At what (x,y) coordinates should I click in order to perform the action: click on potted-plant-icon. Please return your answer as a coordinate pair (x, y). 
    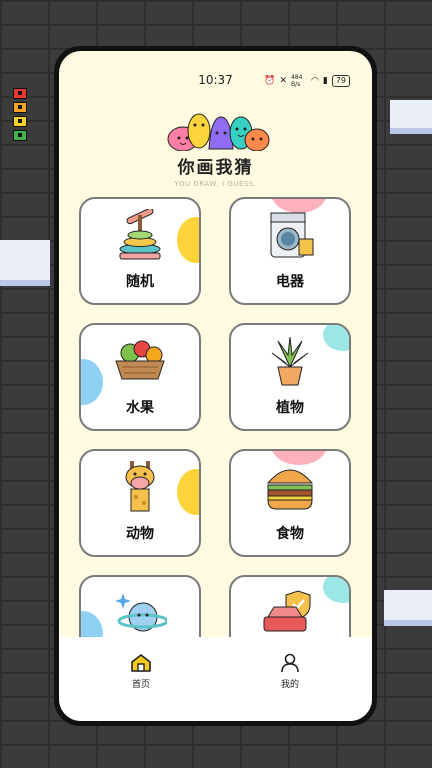
    Looking at the image, I should click on (290, 361).